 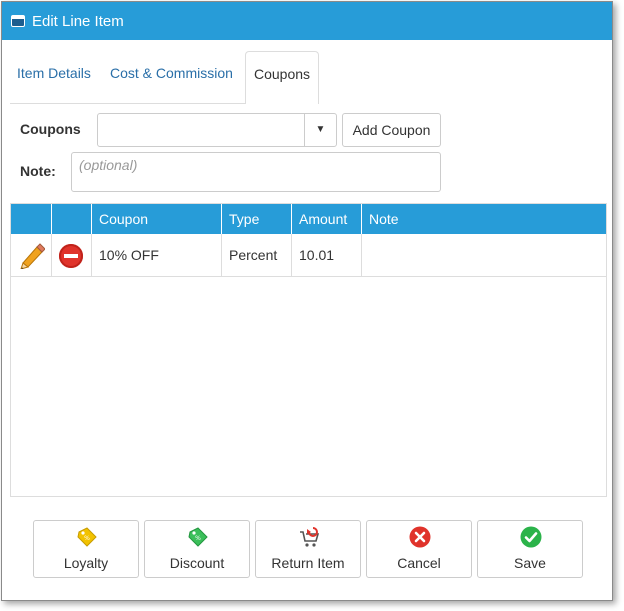 I want to click on note-label: Note:, so click(x=38, y=171).